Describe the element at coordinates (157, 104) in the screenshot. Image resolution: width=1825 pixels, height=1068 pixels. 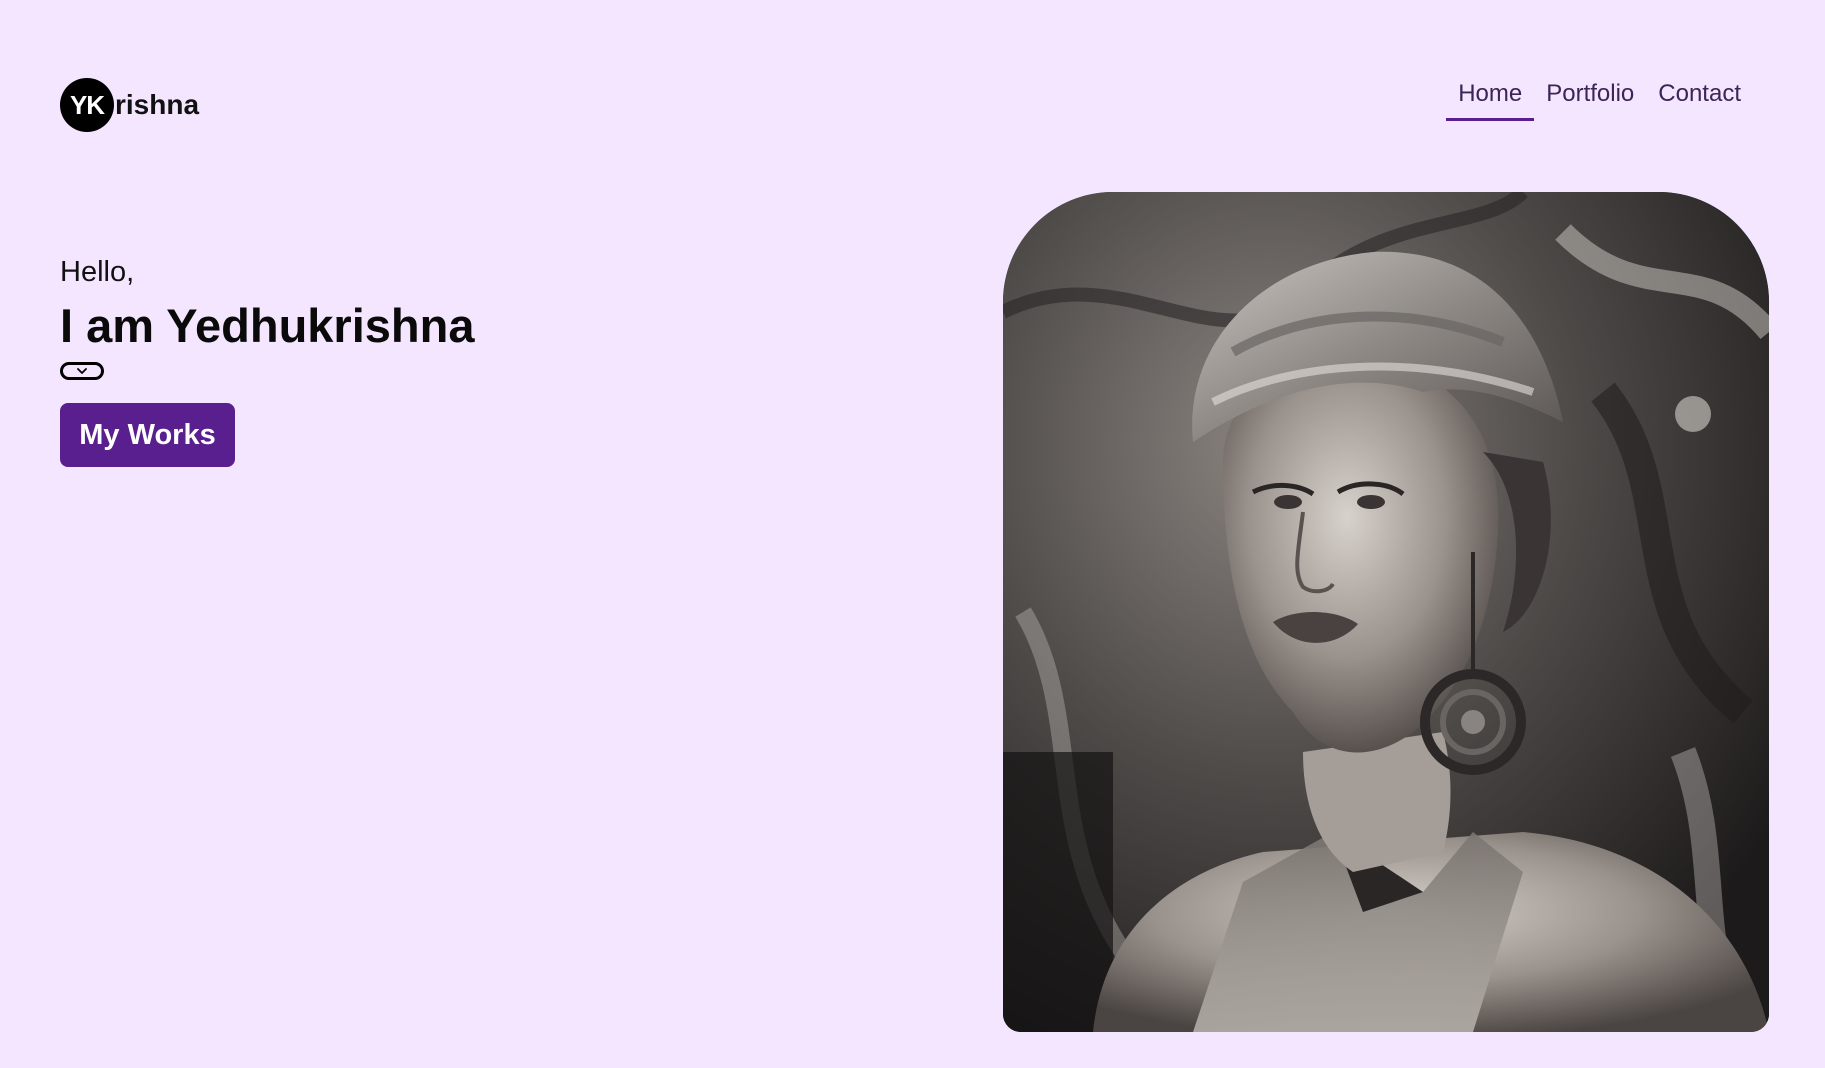
I see `logo-text: rishna` at that location.